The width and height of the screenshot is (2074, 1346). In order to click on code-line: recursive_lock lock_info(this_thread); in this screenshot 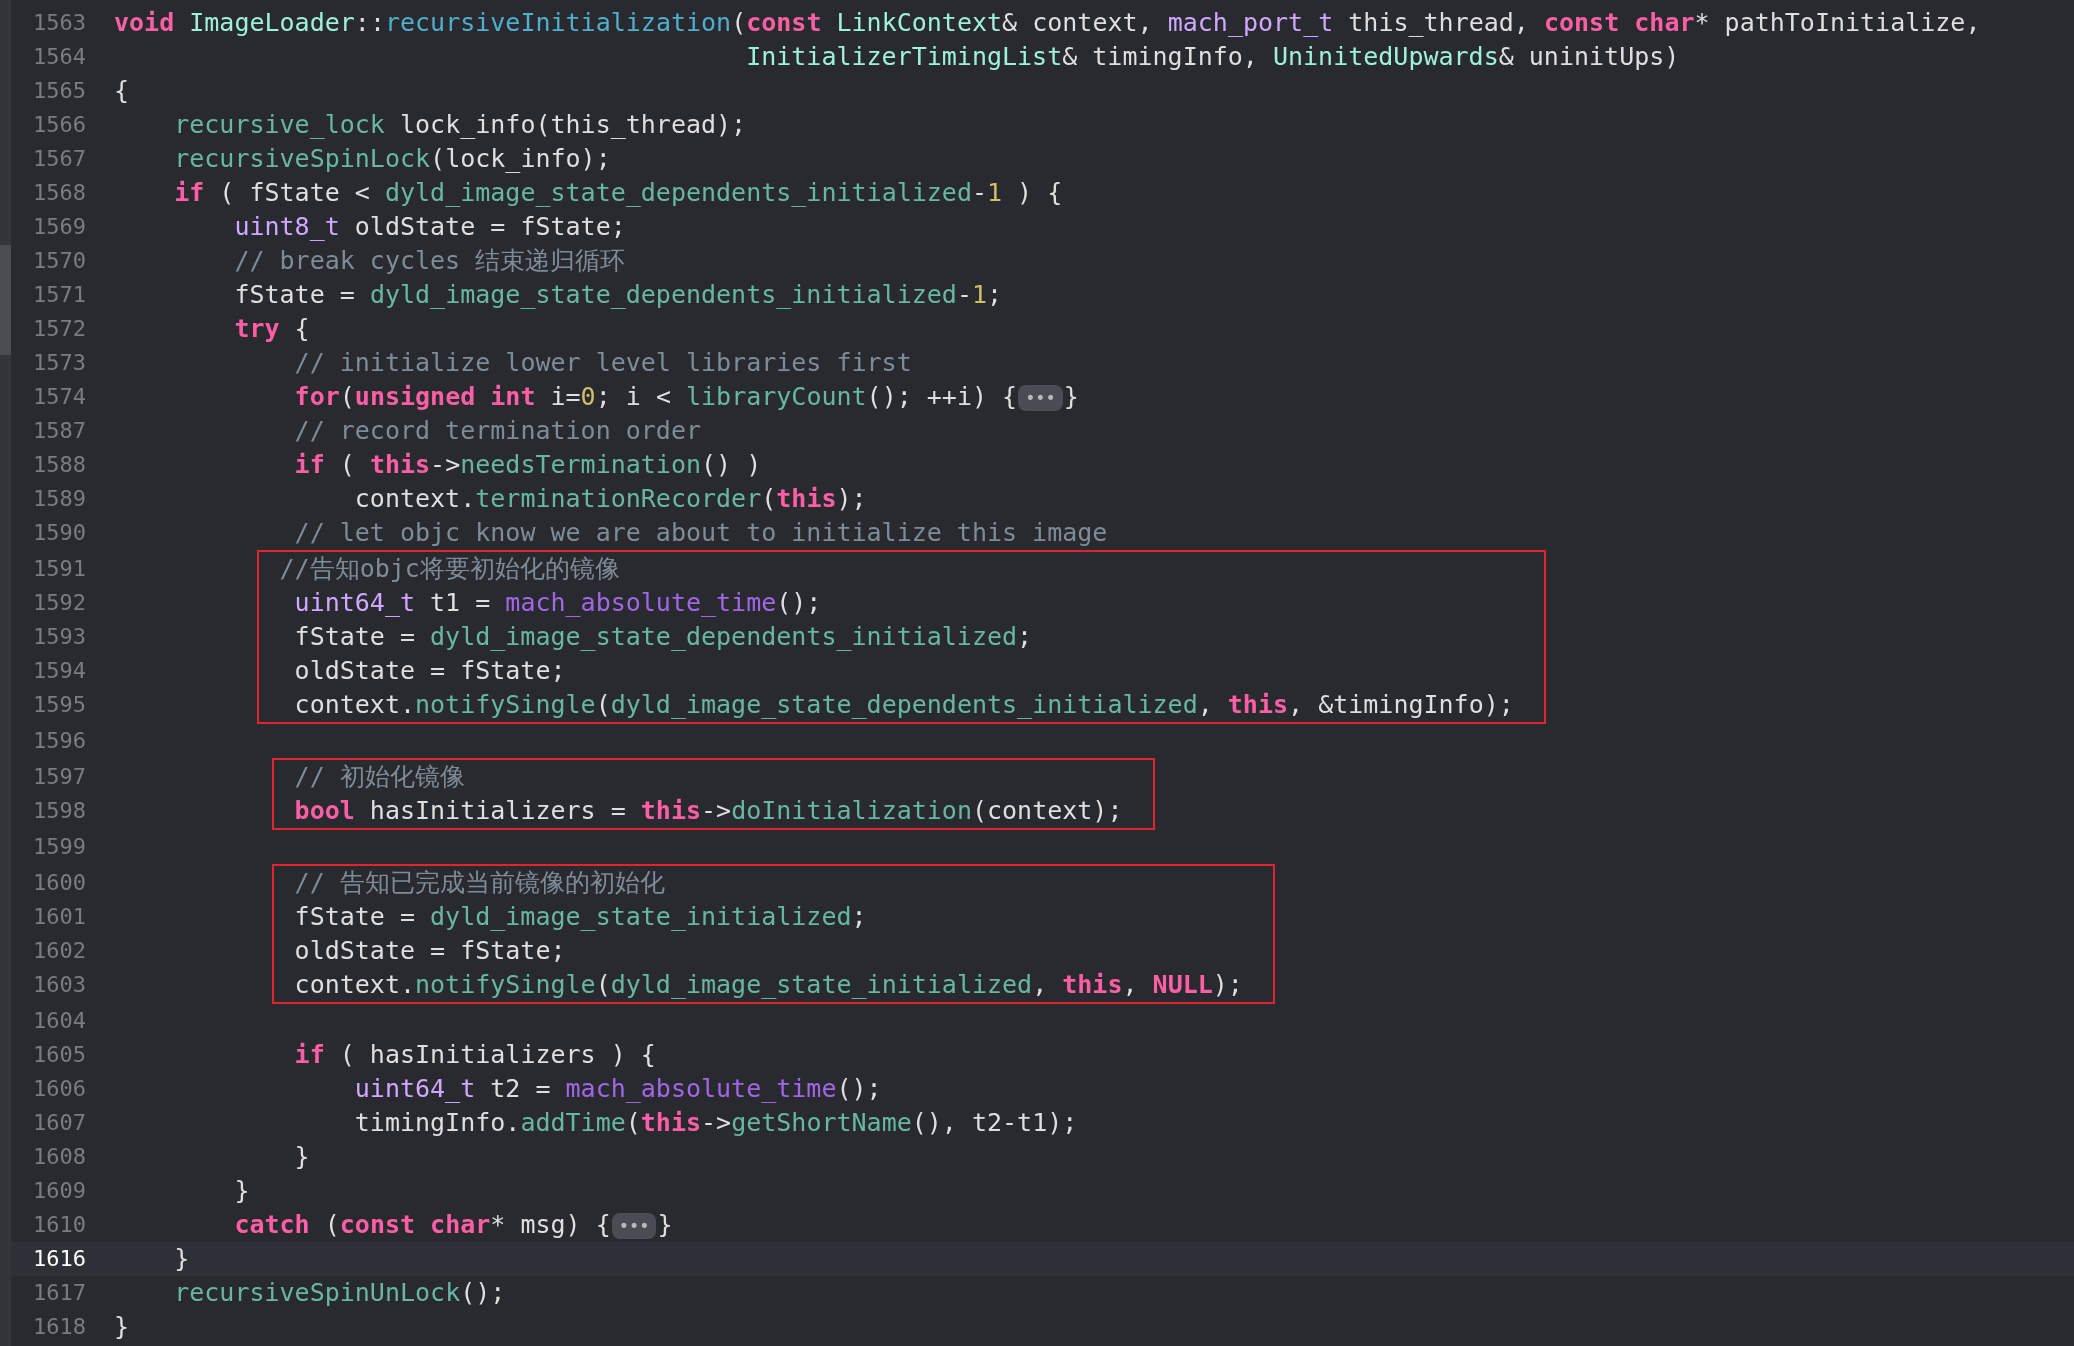, I will do `click(460, 125)`.